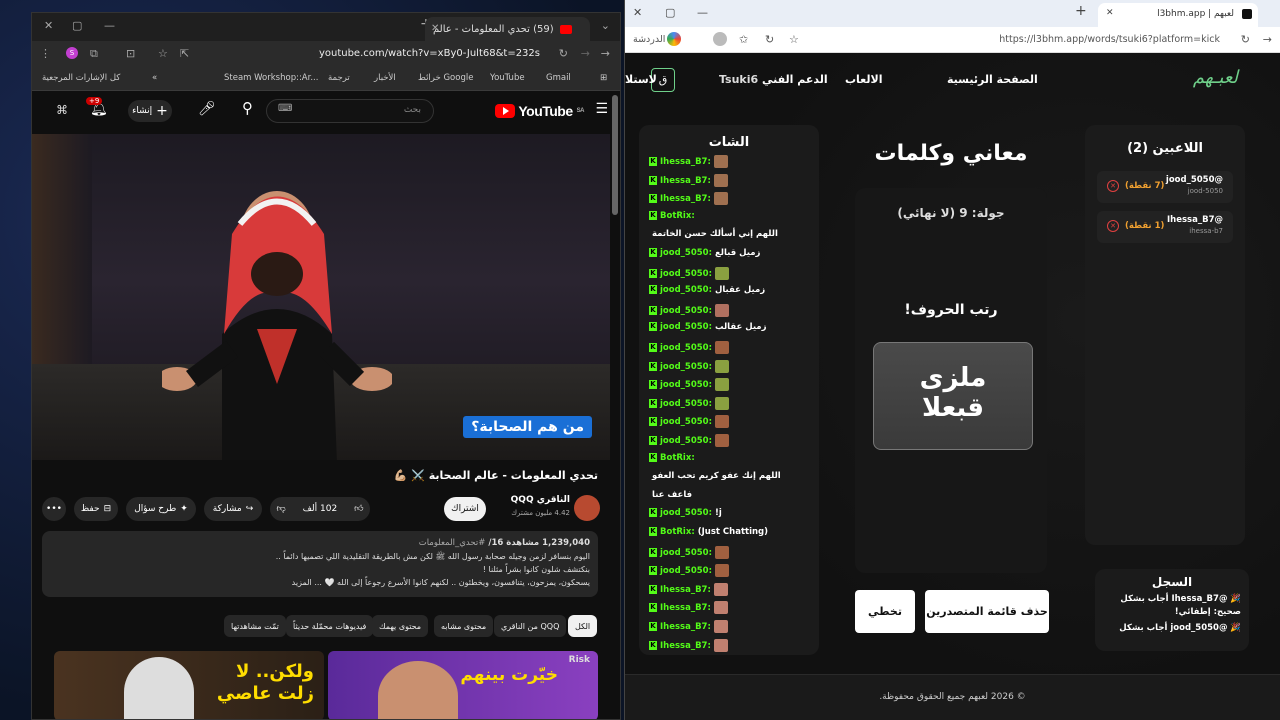 This screenshot has height=720, width=1280. Describe the element at coordinates (339, 78) in the screenshot. I see `bookmark-translate: ترجمة` at that location.